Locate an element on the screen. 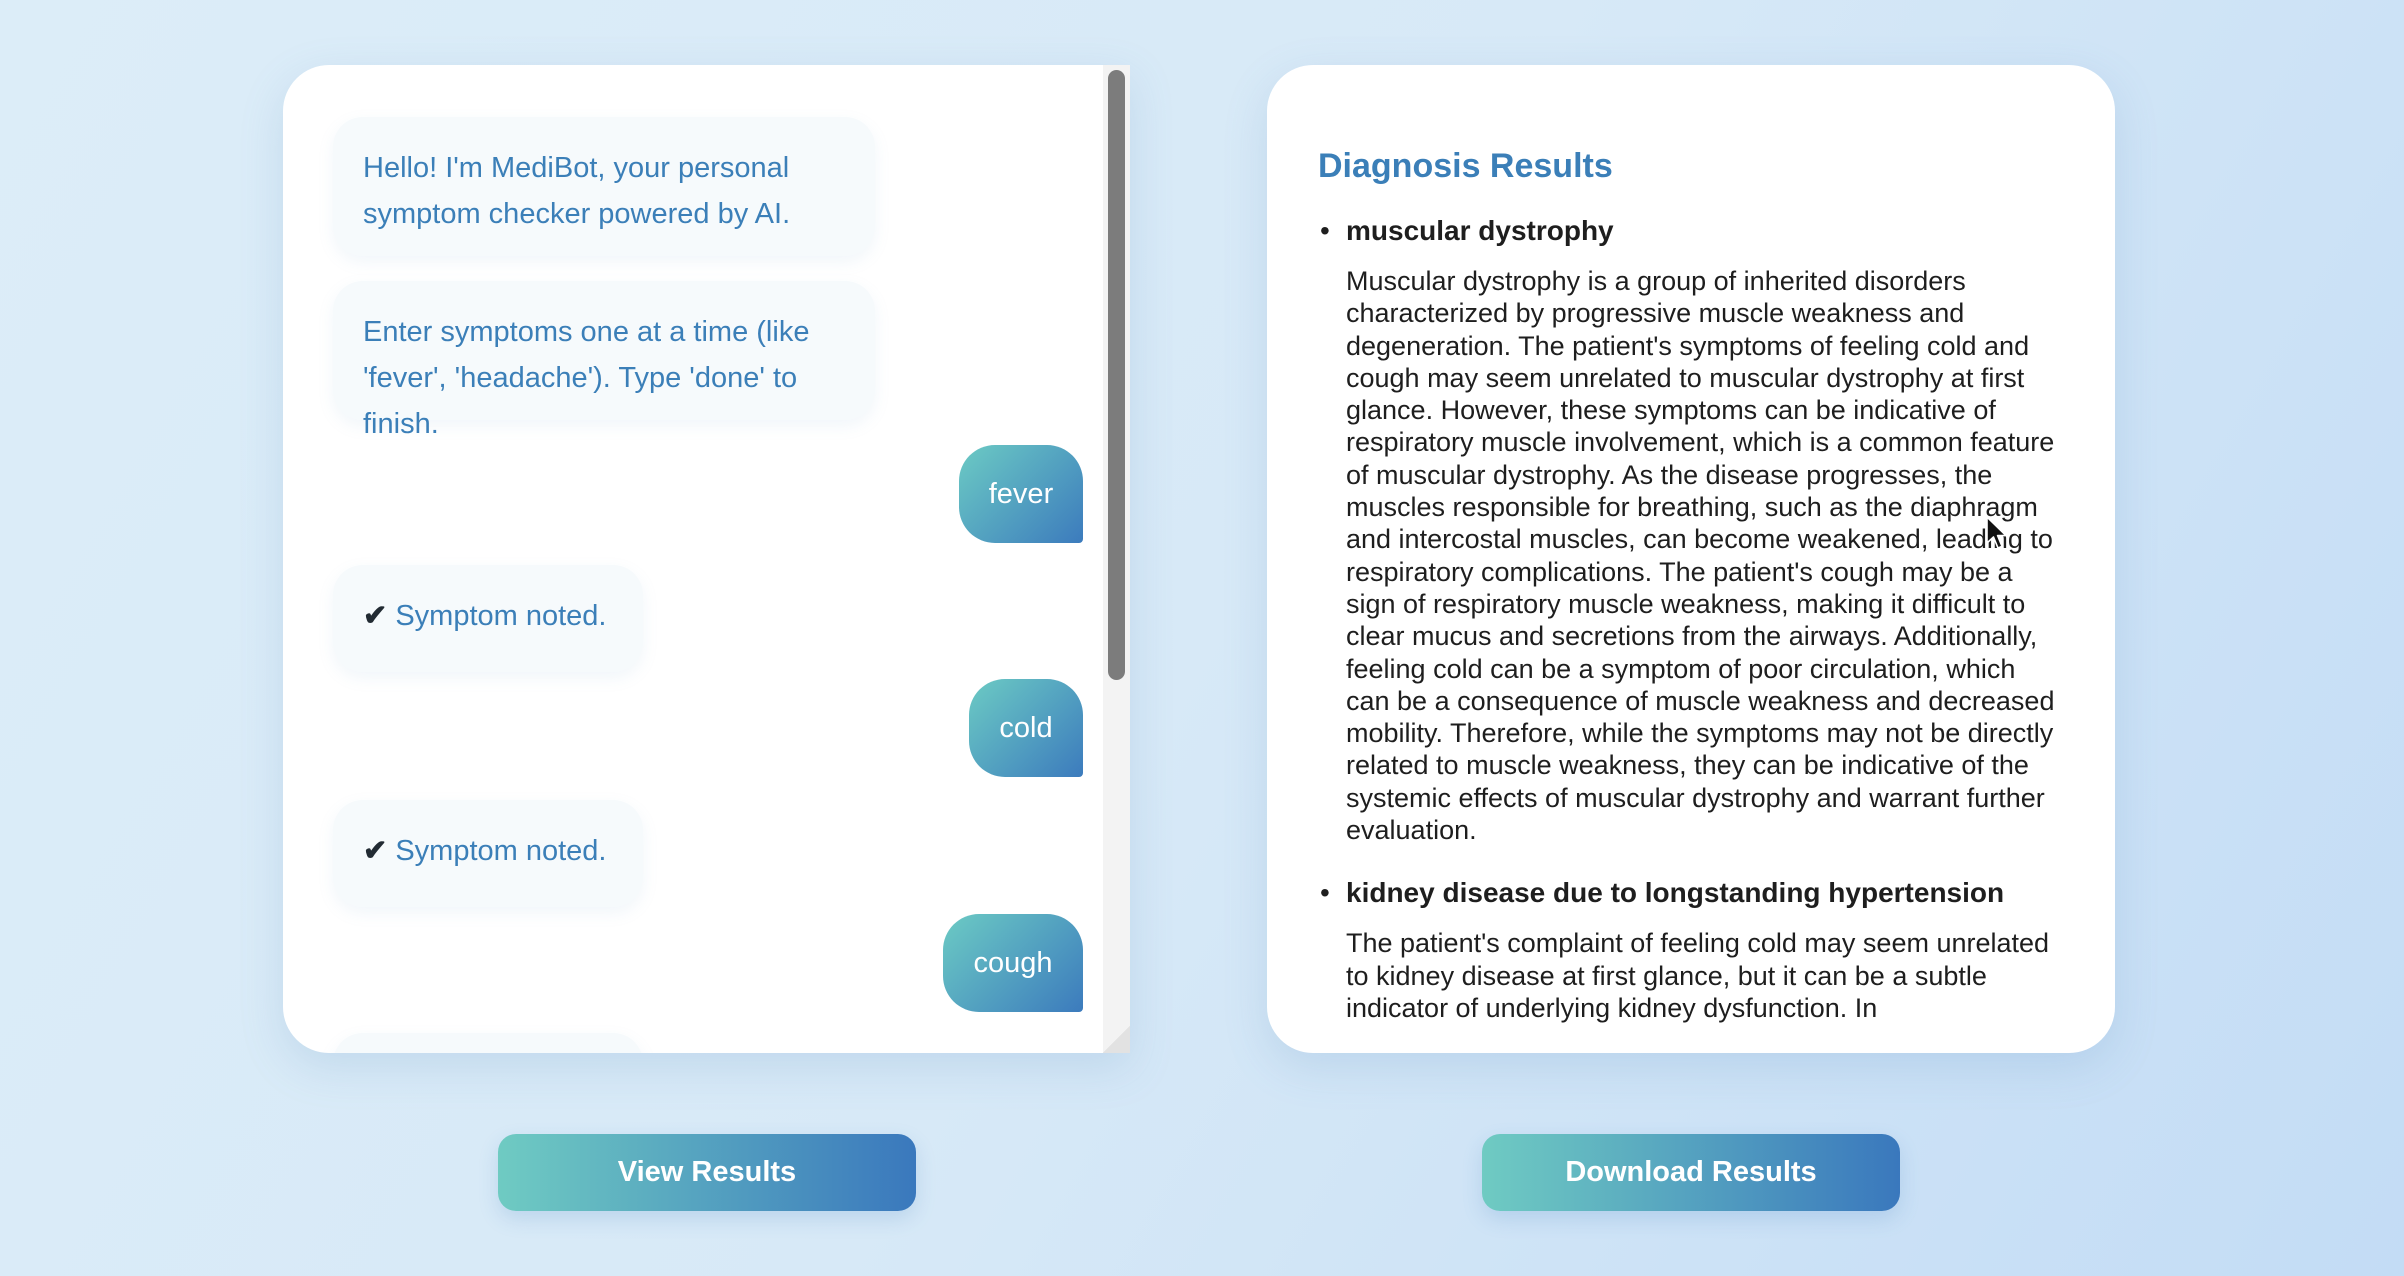 The height and width of the screenshot is (1276, 2404). user-message-text: cold is located at coordinates (1026, 727).